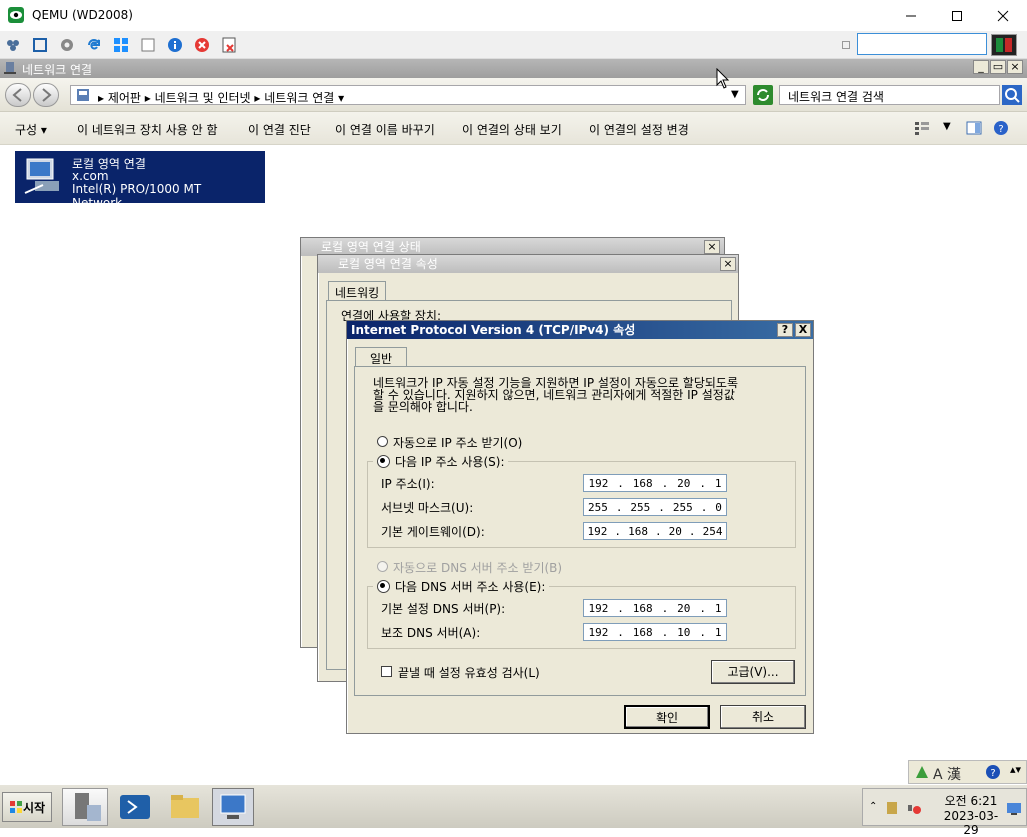 Image resolution: width=1027 pixels, height=837 pixels. Describe the element at coordinates (383, 586) in the screenshot. I see `manual-dns-radio` at that location.